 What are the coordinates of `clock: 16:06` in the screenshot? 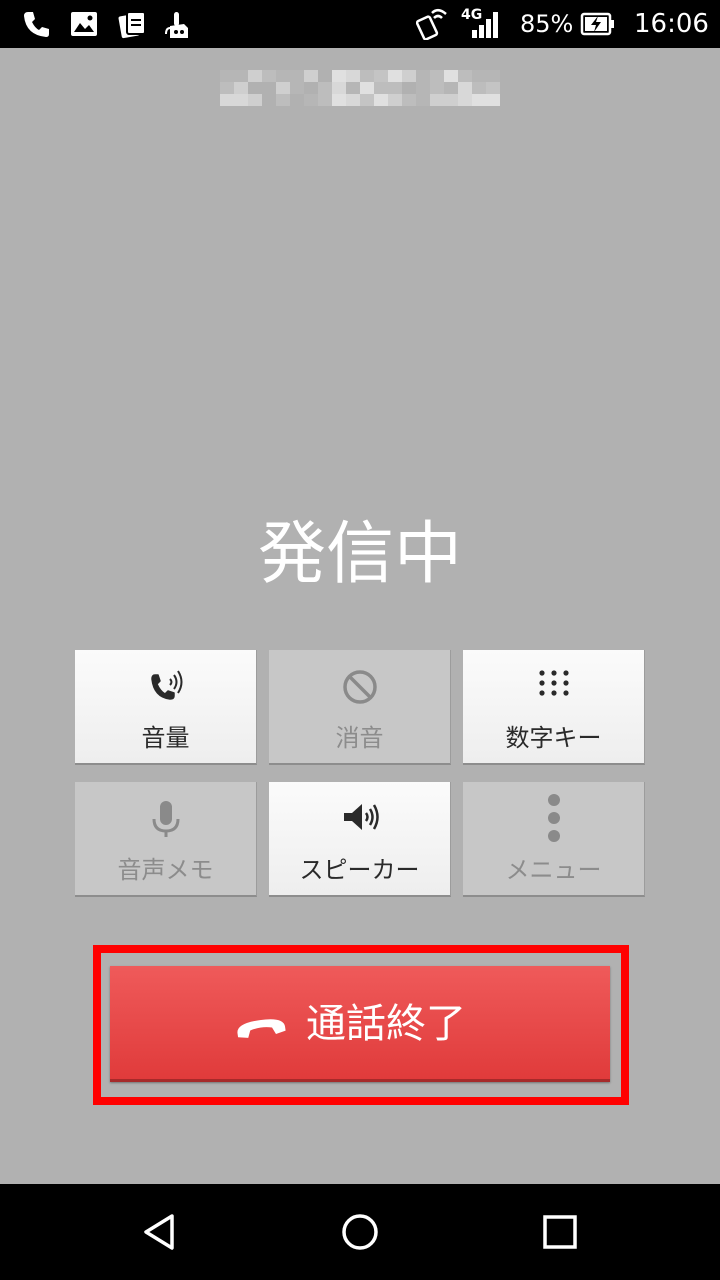 It's located at (671, 24).